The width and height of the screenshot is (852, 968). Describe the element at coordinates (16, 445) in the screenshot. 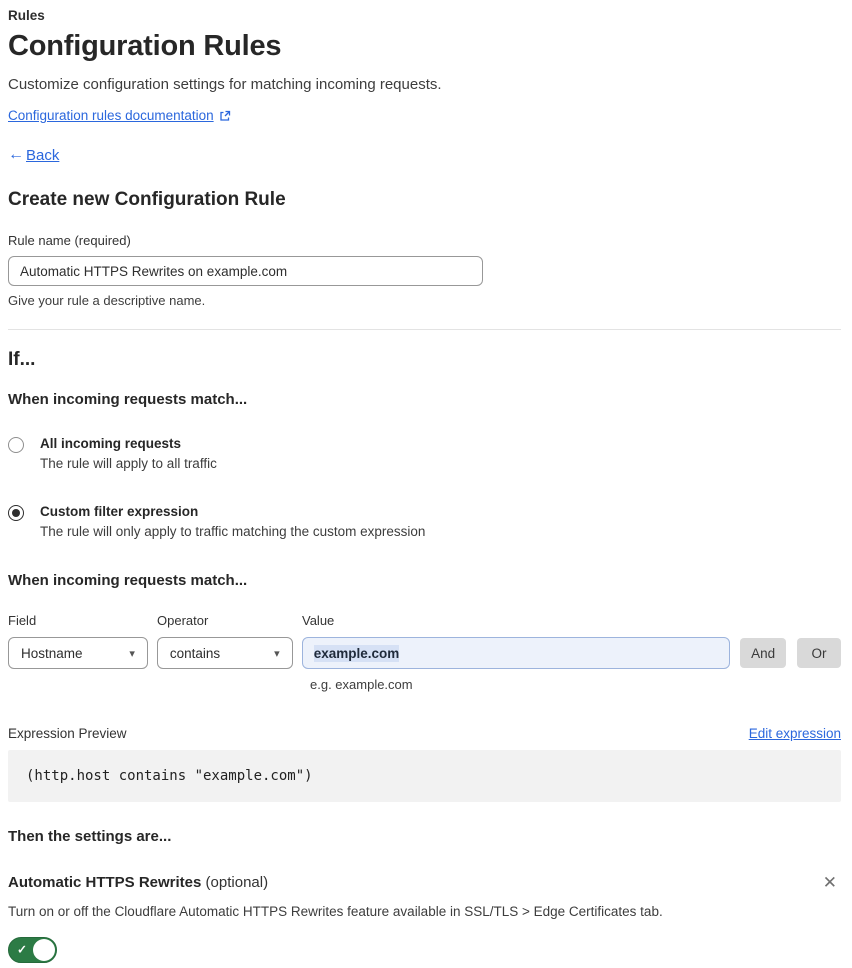

I see `radio-unselected-icon` at that location.